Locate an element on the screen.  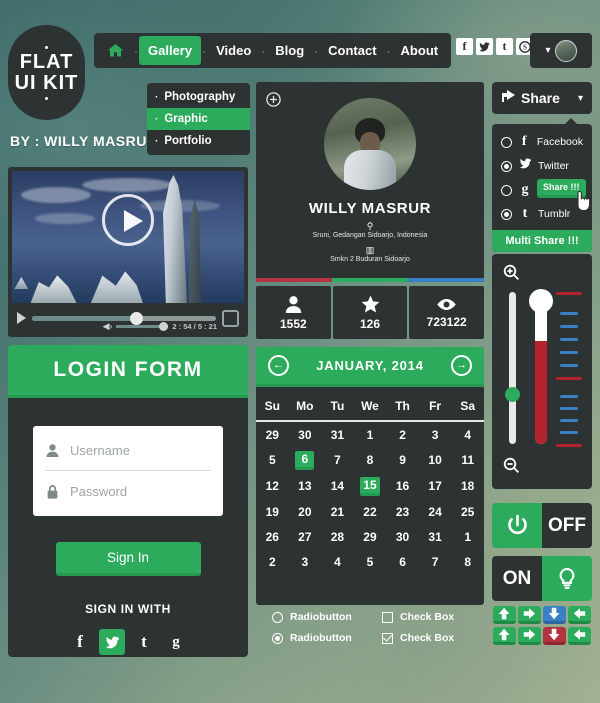
zoom-in-icon is located at coordinates (511, 275).